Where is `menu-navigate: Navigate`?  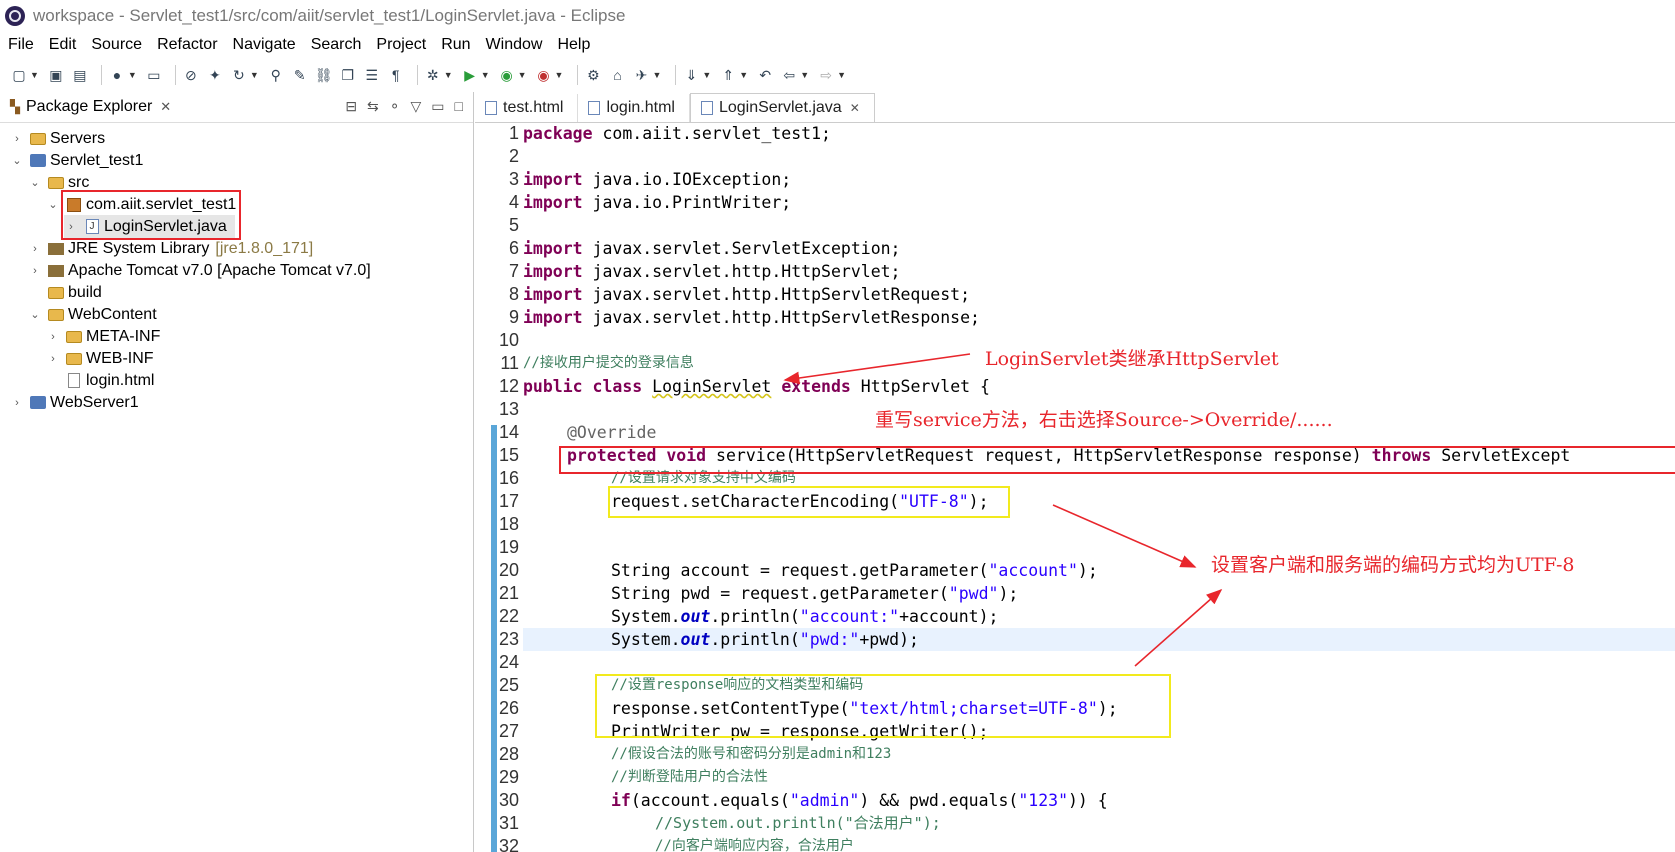 menu-navigate: Navigate is located at coordinates (264, 45).